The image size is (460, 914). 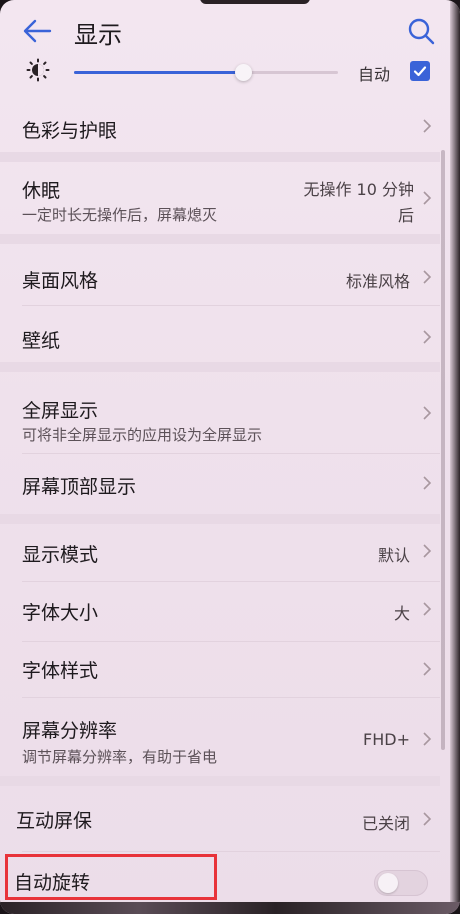 I want to click on settings-item-value: 大, so click(x=401, y=613).